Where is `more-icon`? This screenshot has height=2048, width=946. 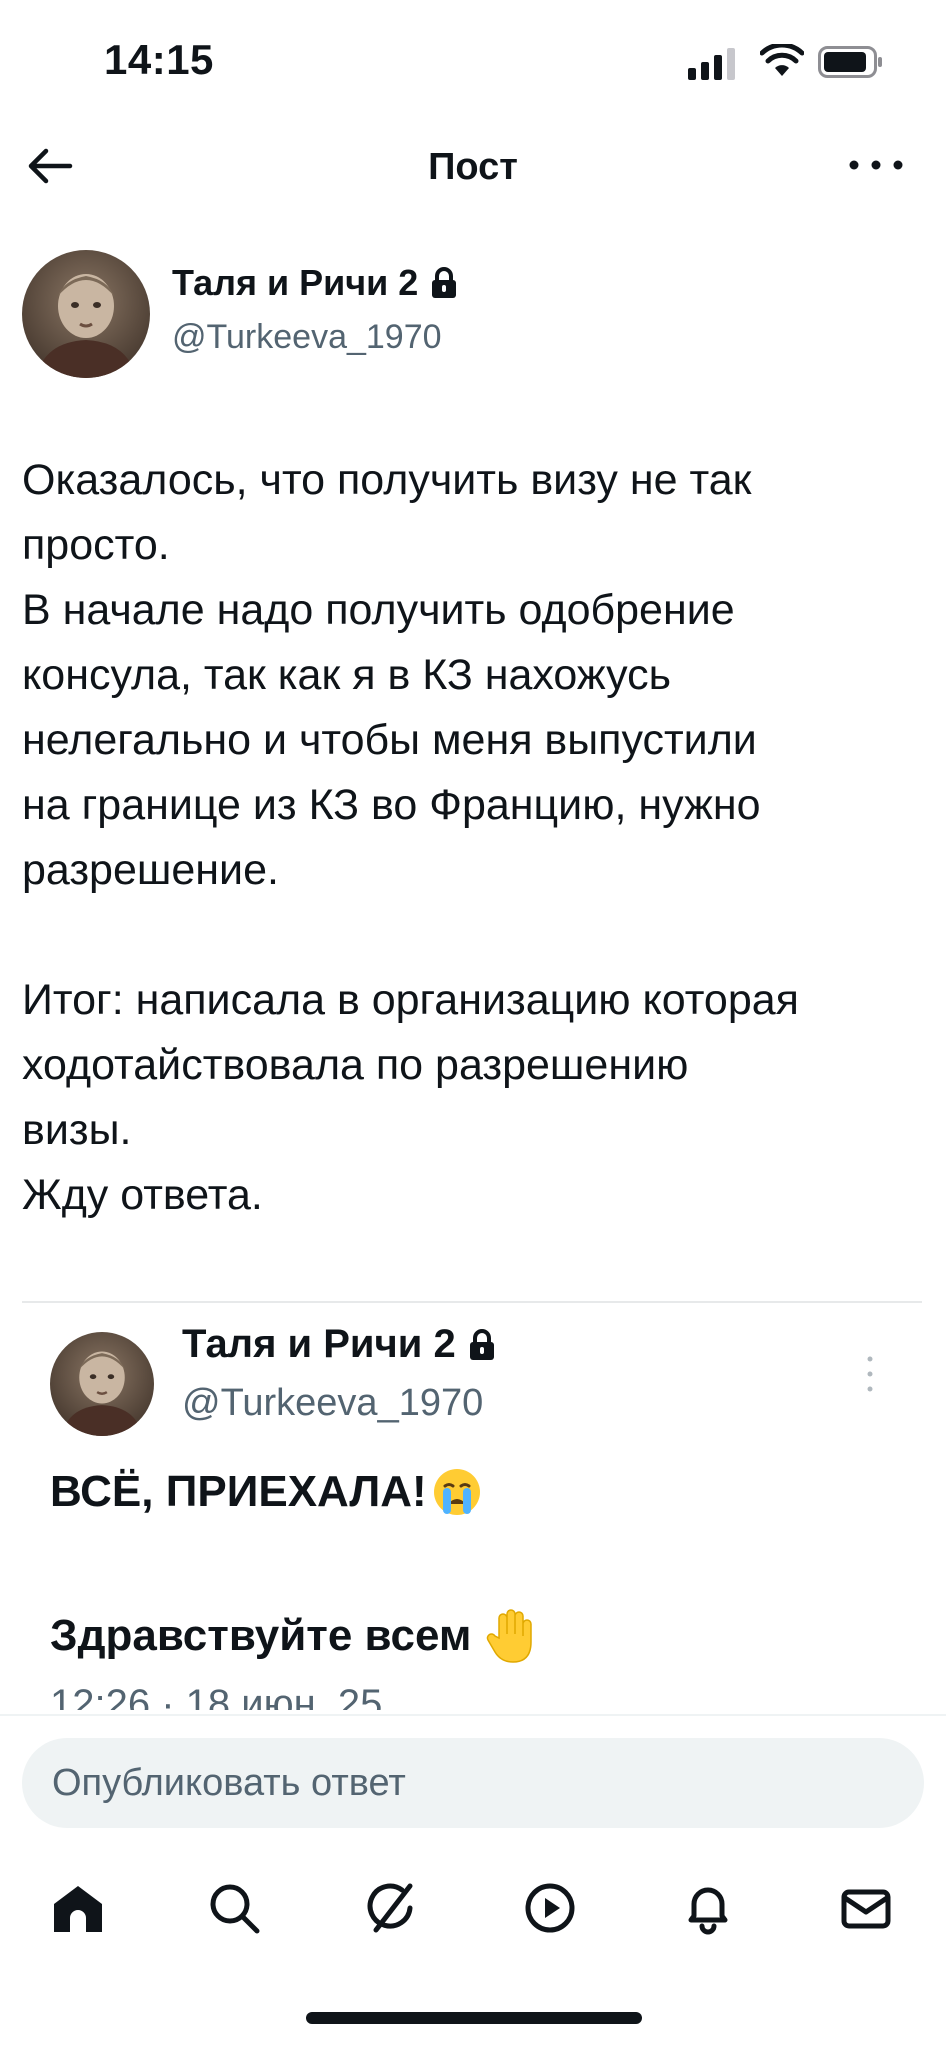 more-icon is located at coordinates (876, 165).